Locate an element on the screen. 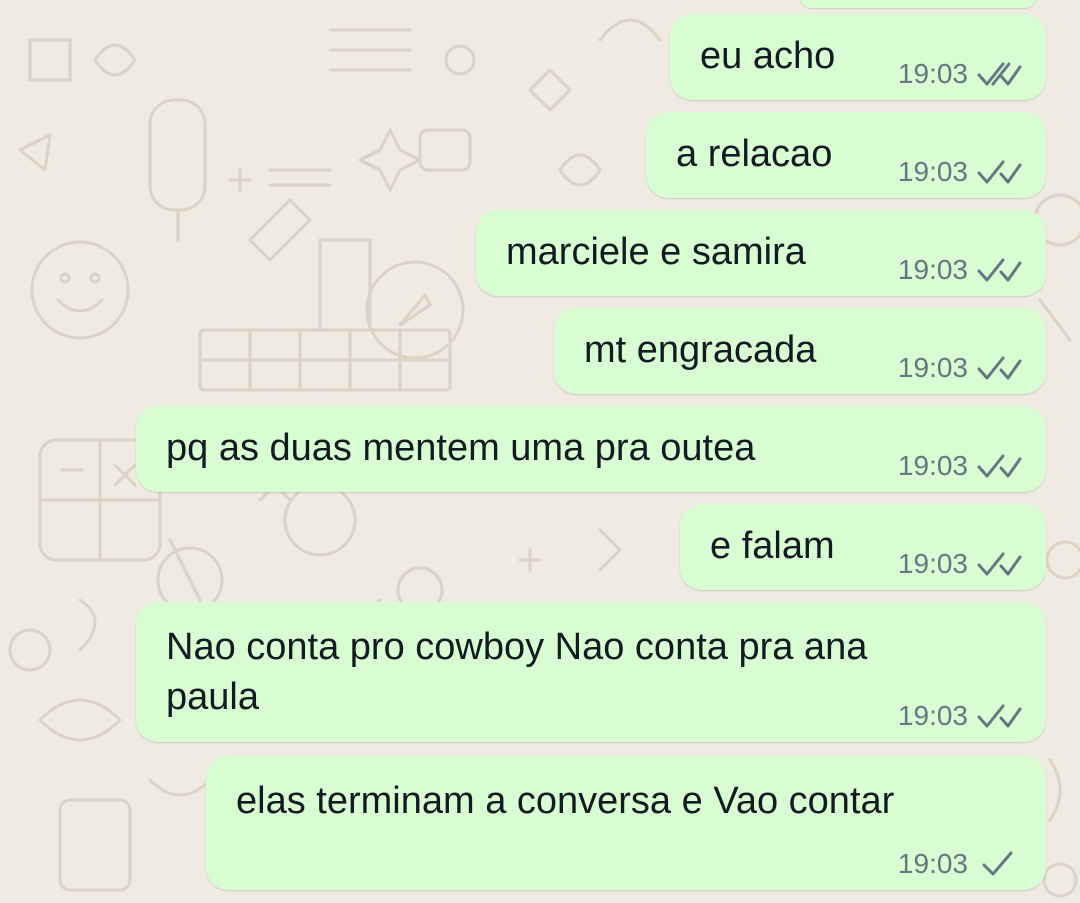 This screenshot has width=1080, height=903. message-text: pq as duas mentem uma pra outea is located at coordinates (461, 448).